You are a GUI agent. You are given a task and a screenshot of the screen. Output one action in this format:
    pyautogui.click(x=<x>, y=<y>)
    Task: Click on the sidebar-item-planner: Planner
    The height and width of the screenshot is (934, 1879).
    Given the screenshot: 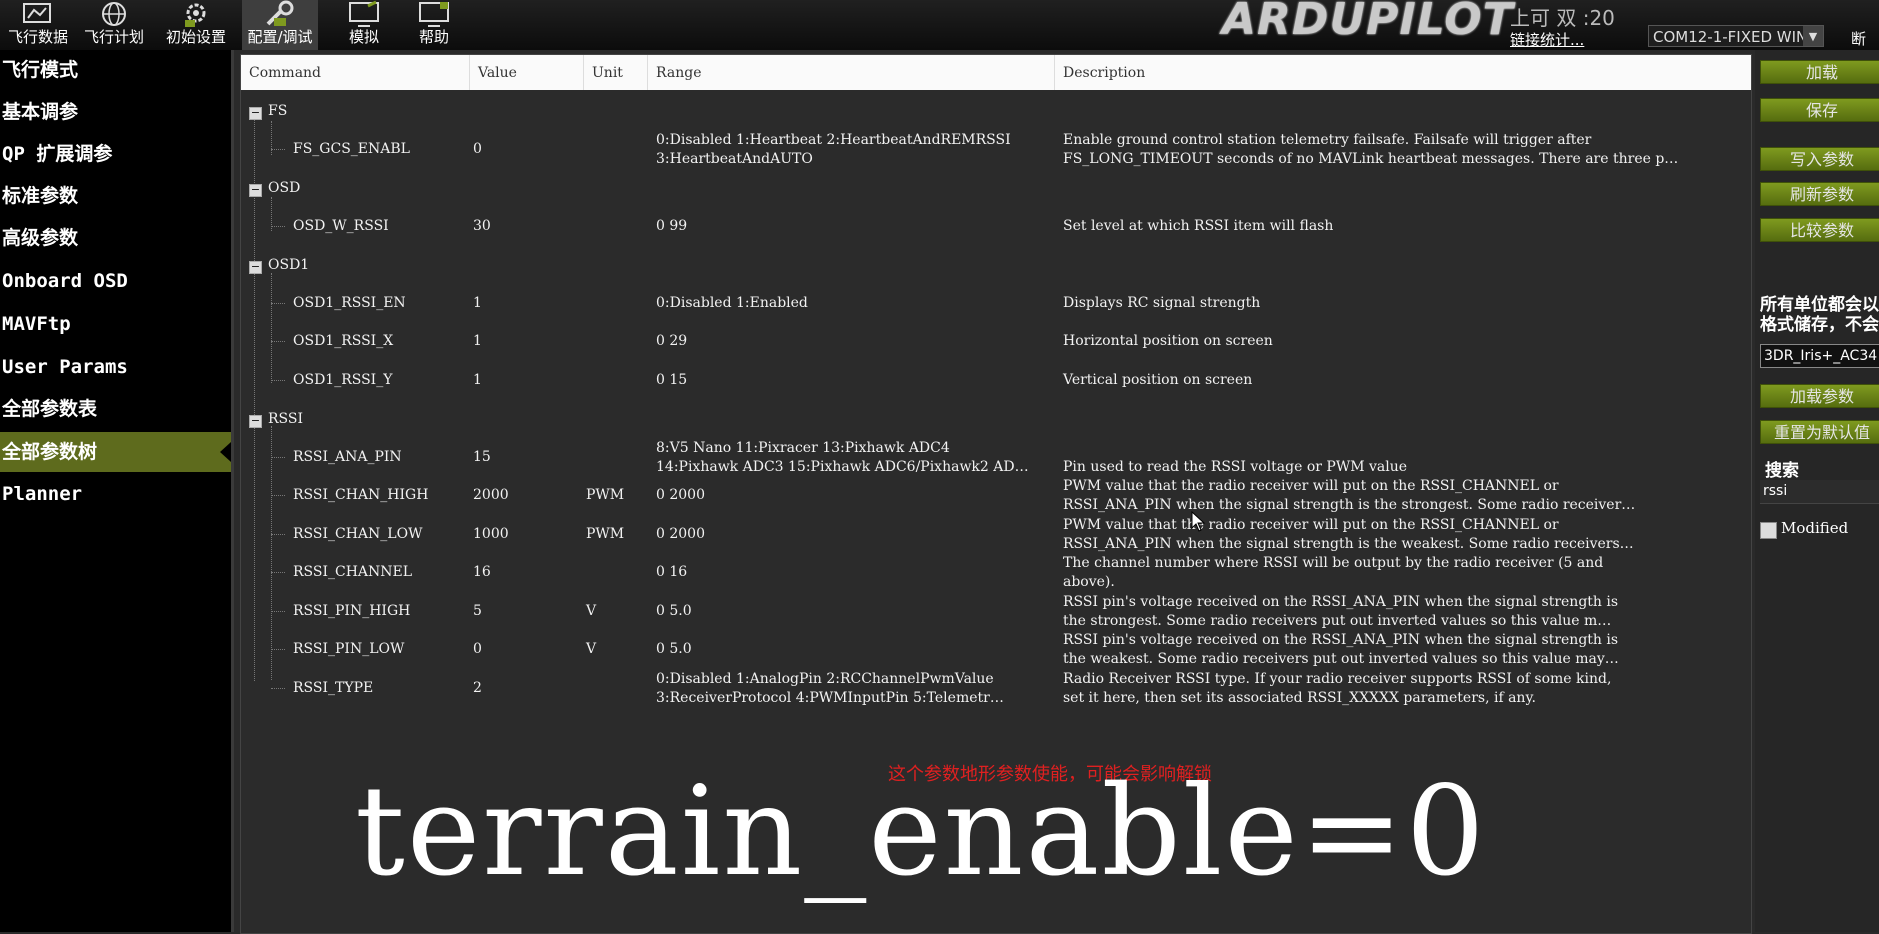 What is the action you would take?
    pyautogui.click(x=115, y=494)
    